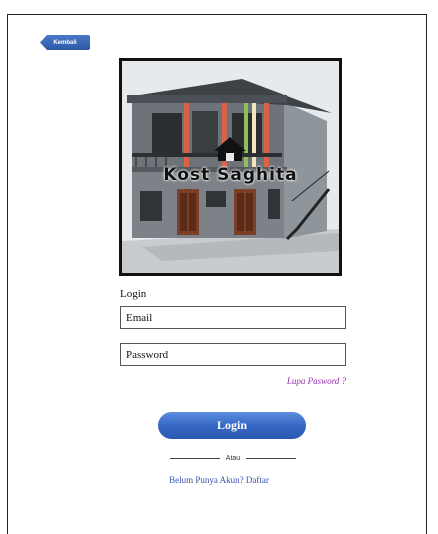 This screenshot has height=534, width=438. I want to click on login-button: Login, so click(232, 425).